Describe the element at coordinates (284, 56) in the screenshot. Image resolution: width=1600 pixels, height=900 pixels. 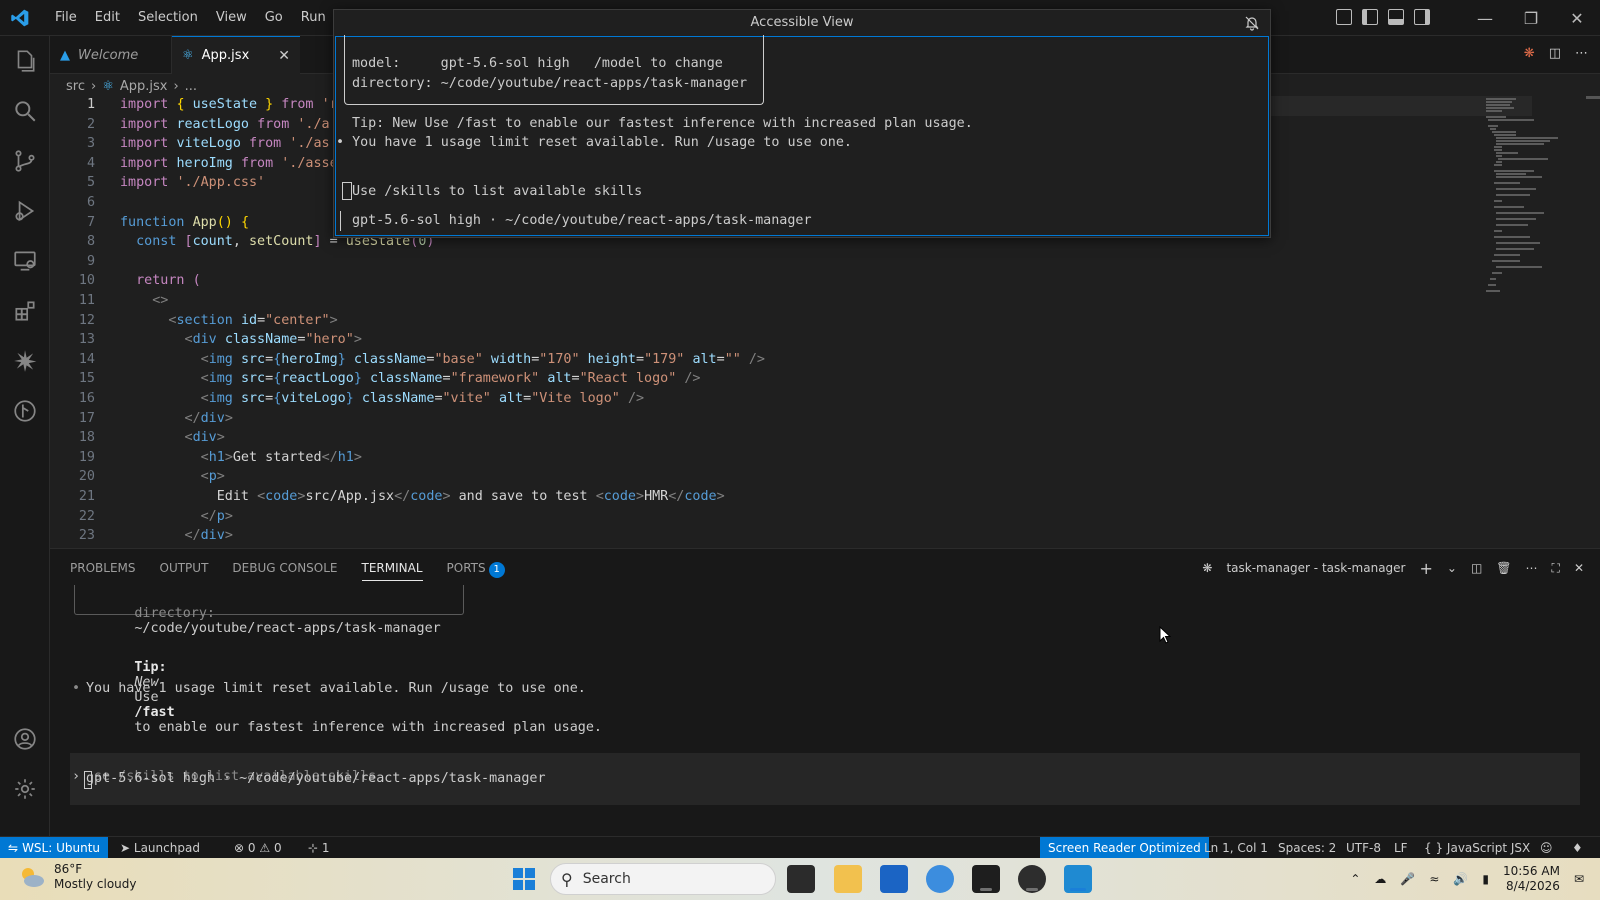
I see `close-tab-icon: ✕` at that location.